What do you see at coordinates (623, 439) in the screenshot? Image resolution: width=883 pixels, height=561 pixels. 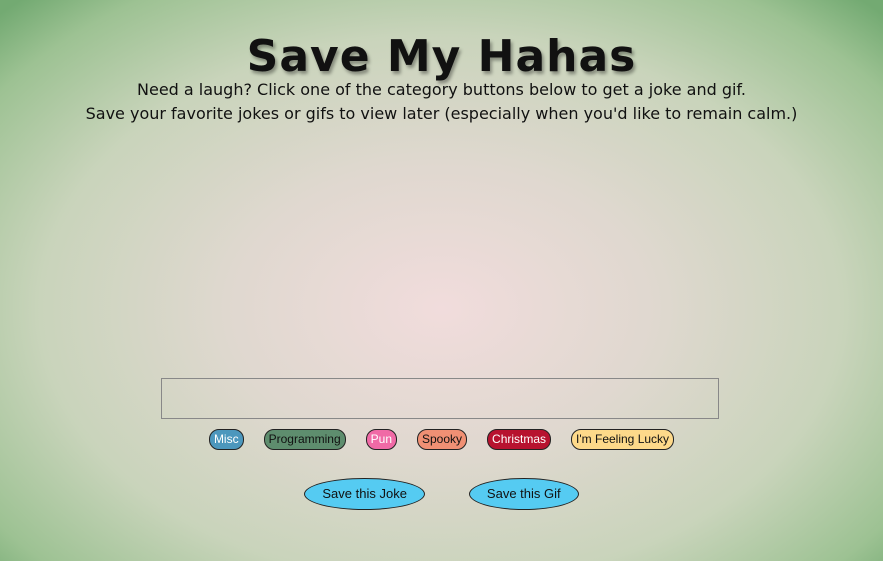 I see `category-button-feeling-lucky: I'm Feeling Lucky` at bounding box center [623, 439].